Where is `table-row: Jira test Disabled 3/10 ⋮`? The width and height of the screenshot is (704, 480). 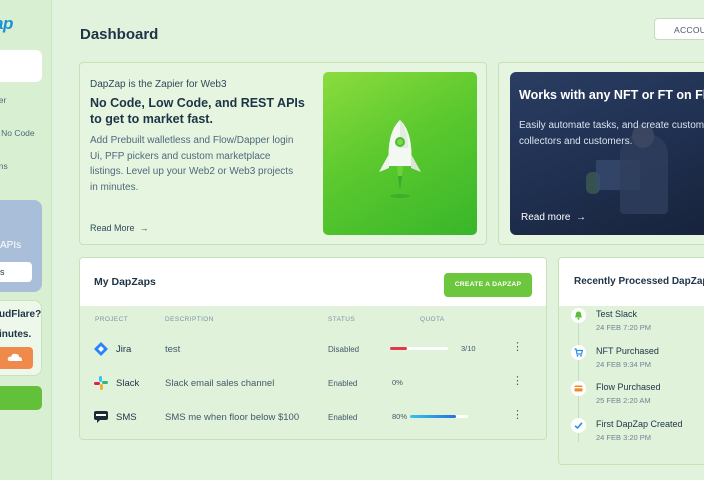 table-row: Jira test Disabled 3/10 ⋮ is located at coordinates (313, 349).